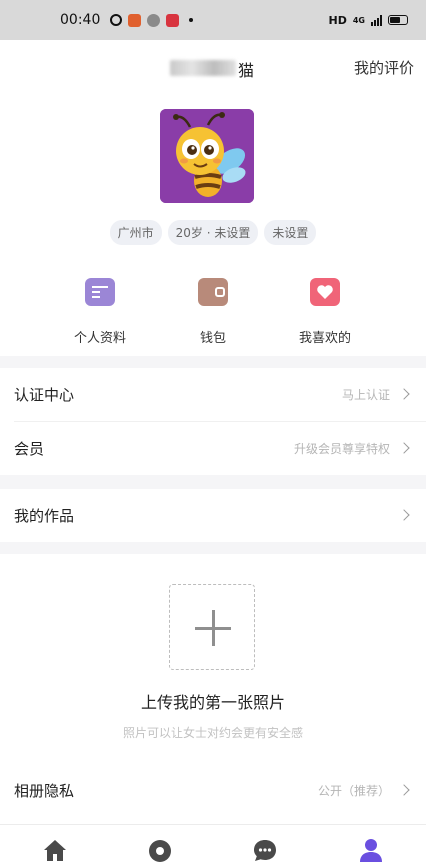 The width and height of the screenshot is (426, 866). I want to click on tab-messages, so click(265, 850).